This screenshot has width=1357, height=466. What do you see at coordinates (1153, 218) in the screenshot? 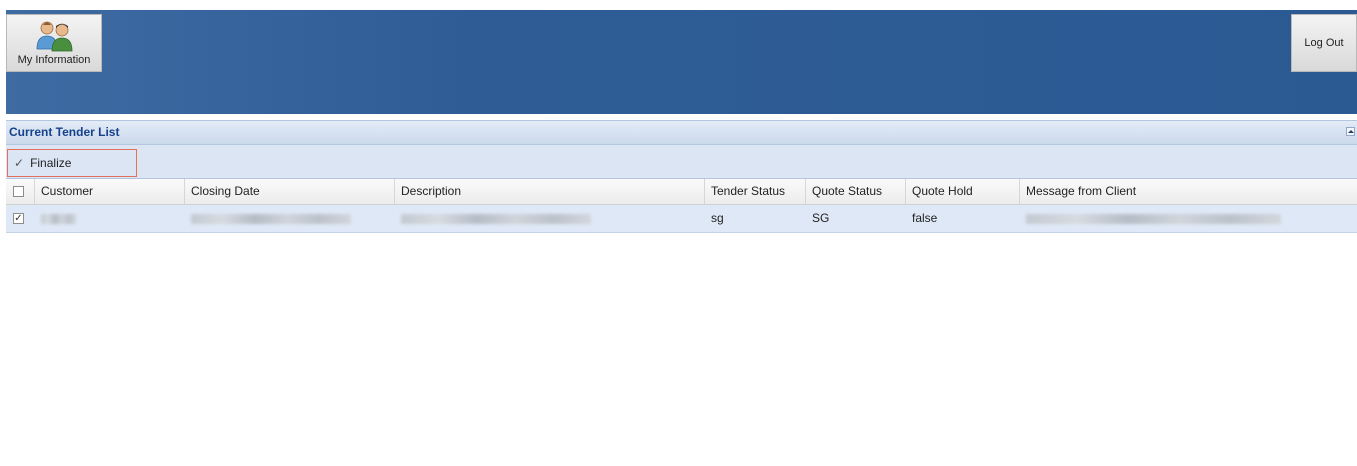
I see `redacted-message` at bounding box center [1153, 218].